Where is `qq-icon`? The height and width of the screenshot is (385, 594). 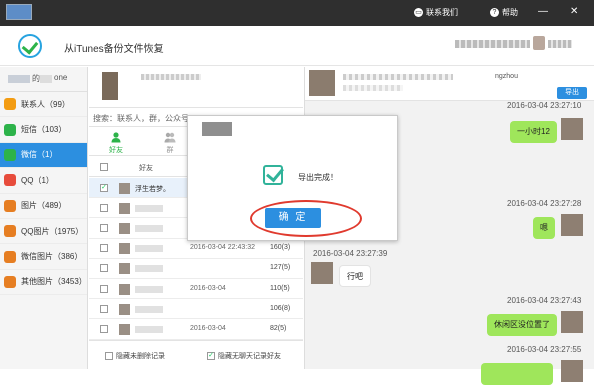
qq-icon is located at coordinates (10, 180).